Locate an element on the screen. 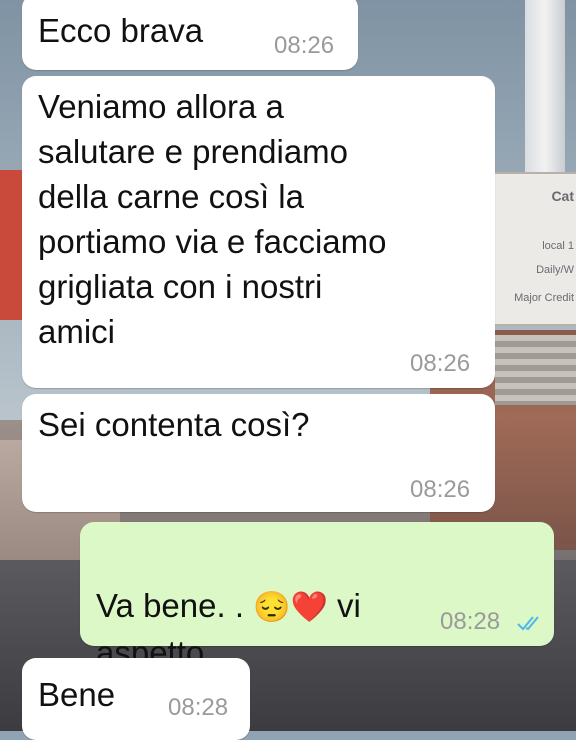 The height and width of the screenshot is (740, 576). sign-text: local 1 is located at coordinates (558, 246).